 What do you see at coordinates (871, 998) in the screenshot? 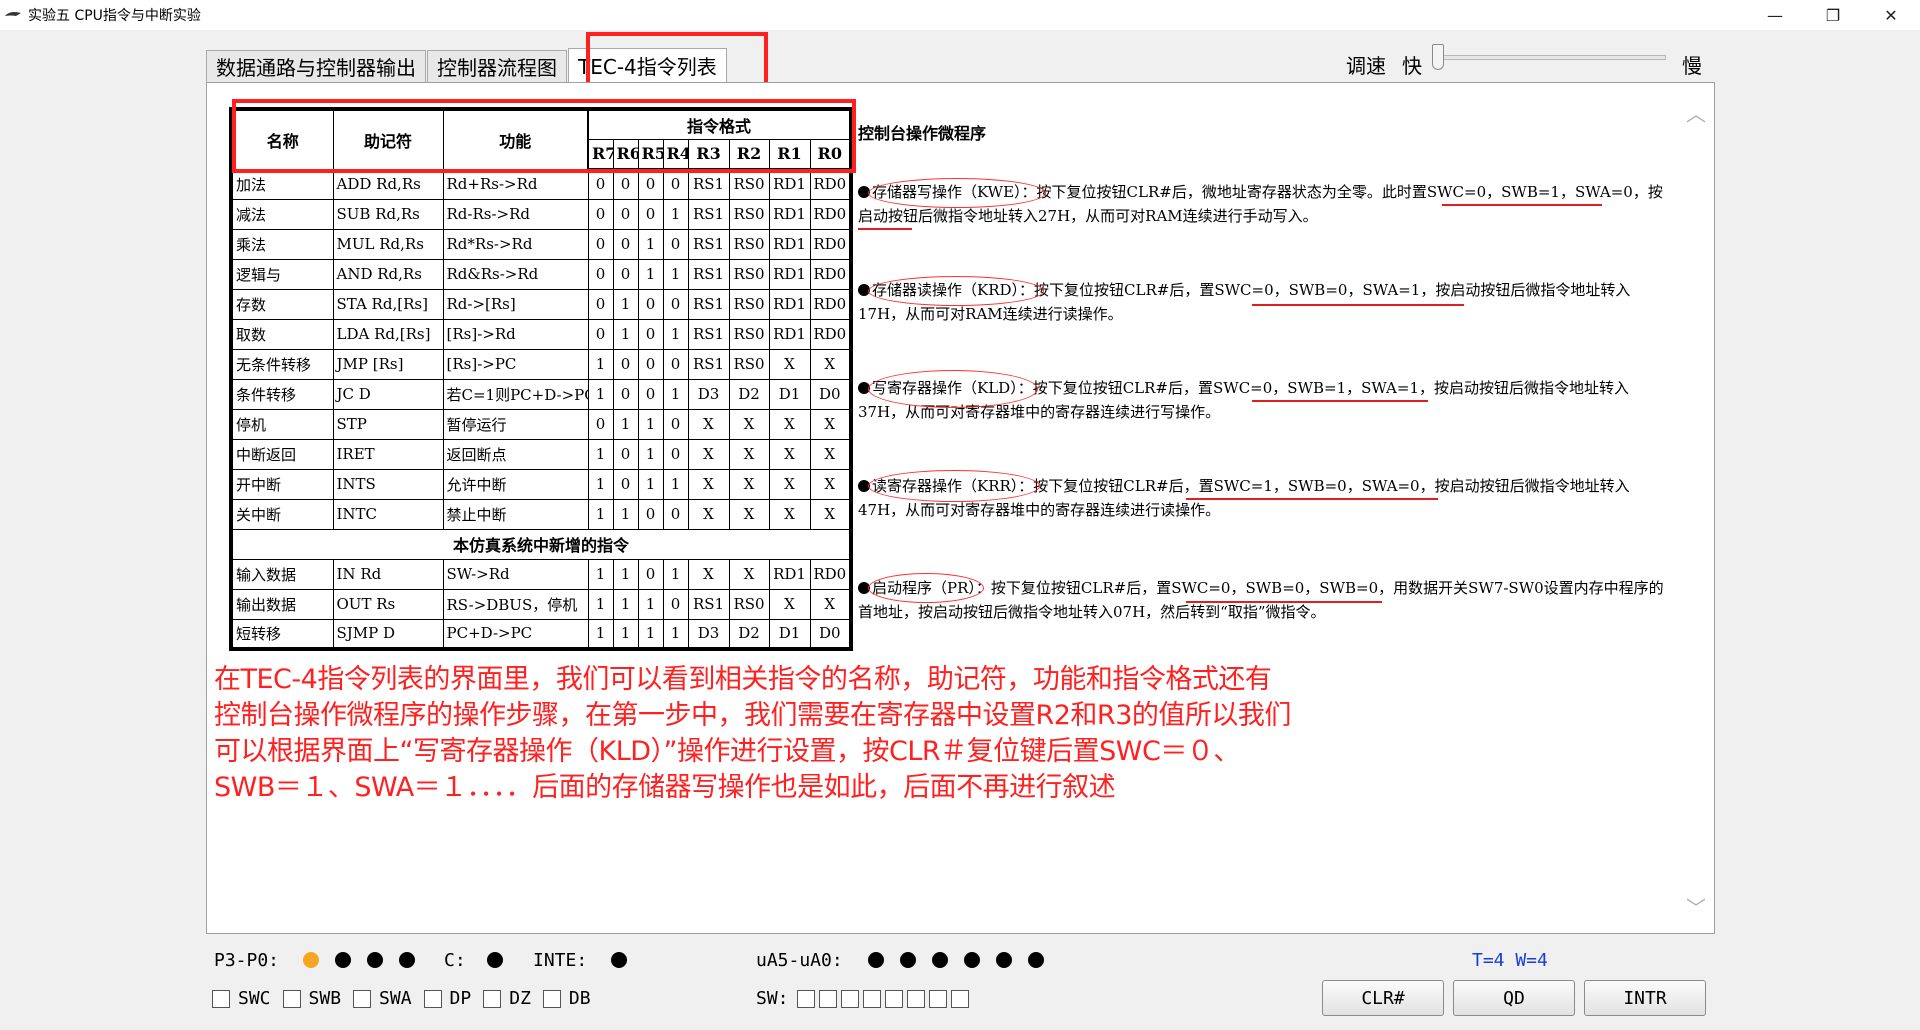
I see `sw4-checkbox` at bounding box center [871, 998].